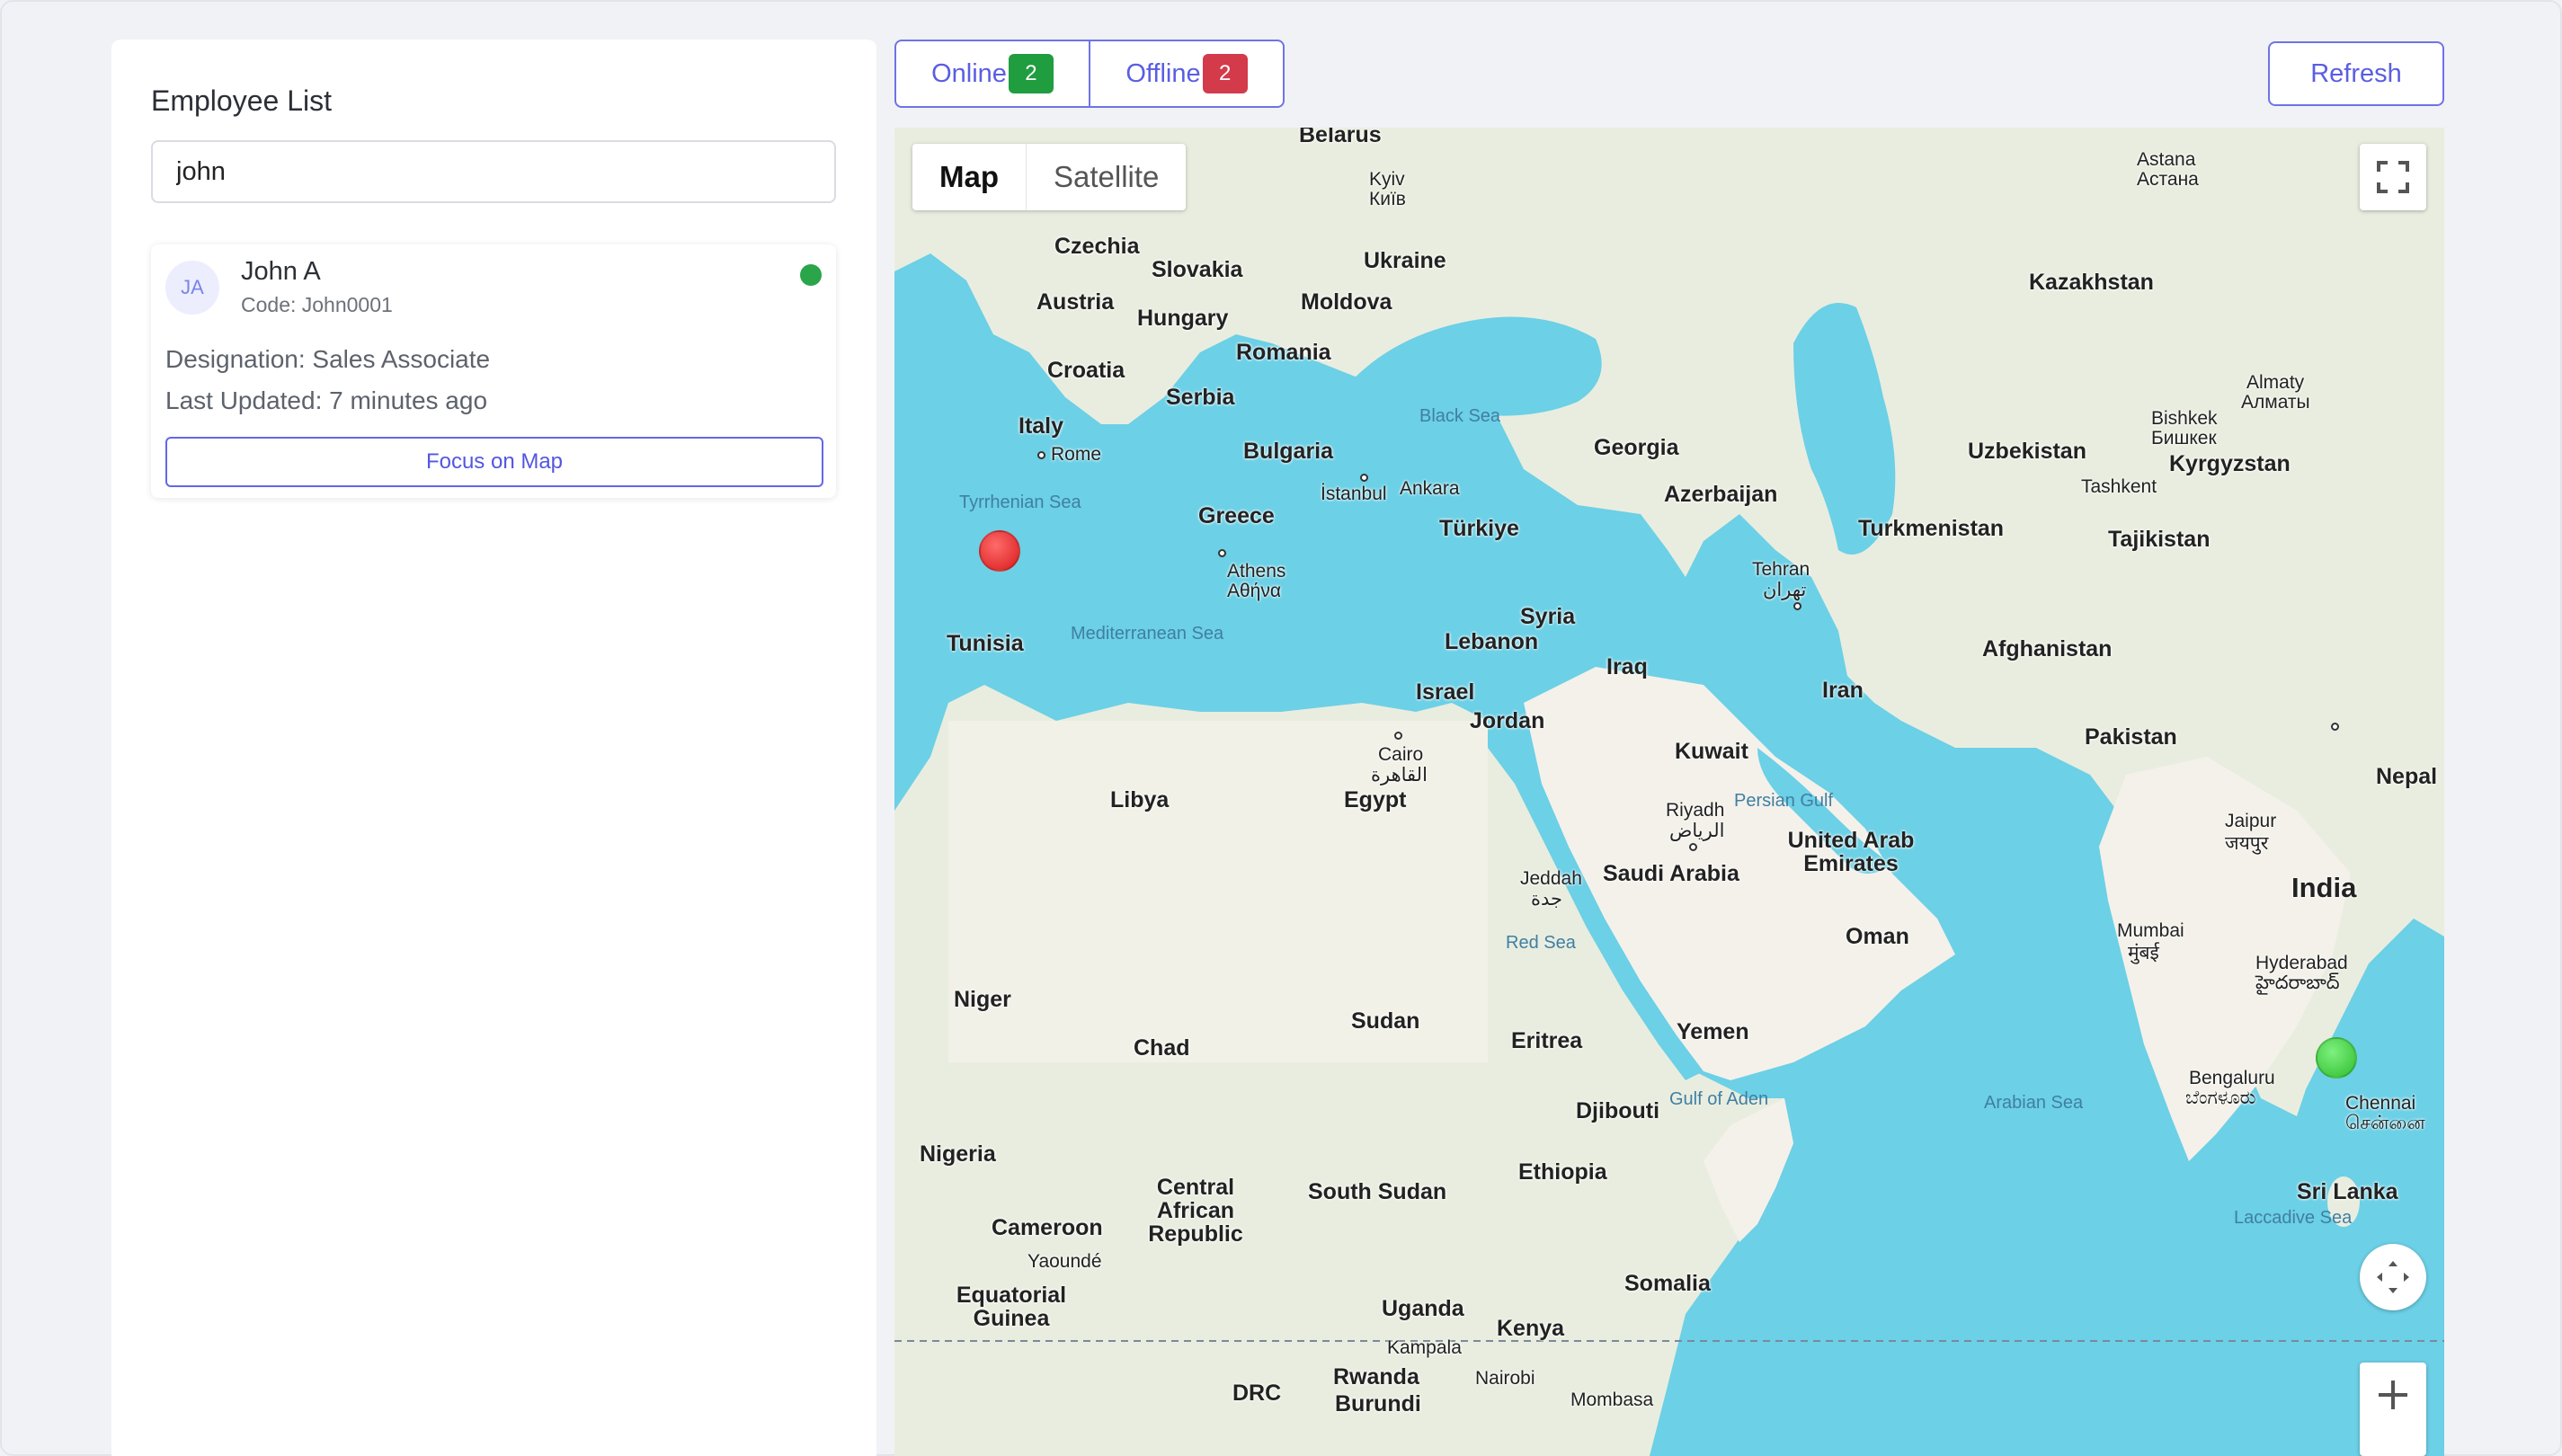 The height and width of the screenshot is (1456, 2562). I want to click on map-label-cameroon: Cameroon, so click(1047, 1227).